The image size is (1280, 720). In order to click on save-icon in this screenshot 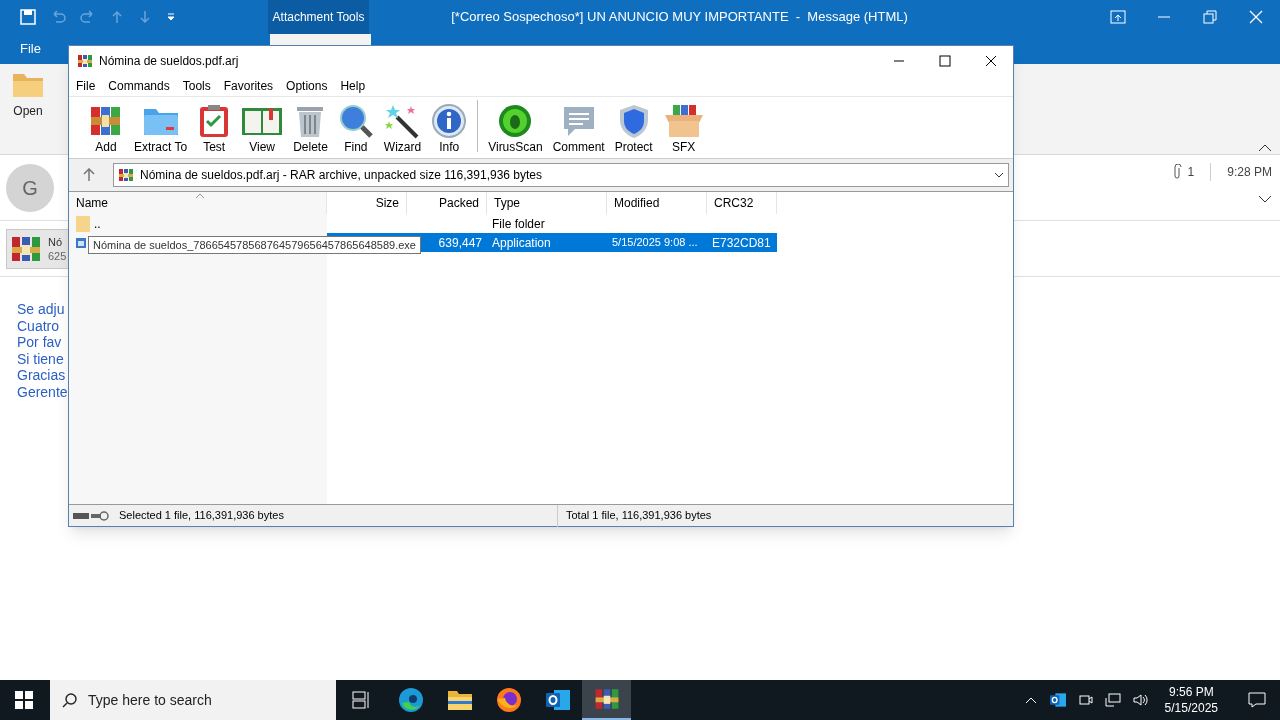, I will do `click(28, 17)`.